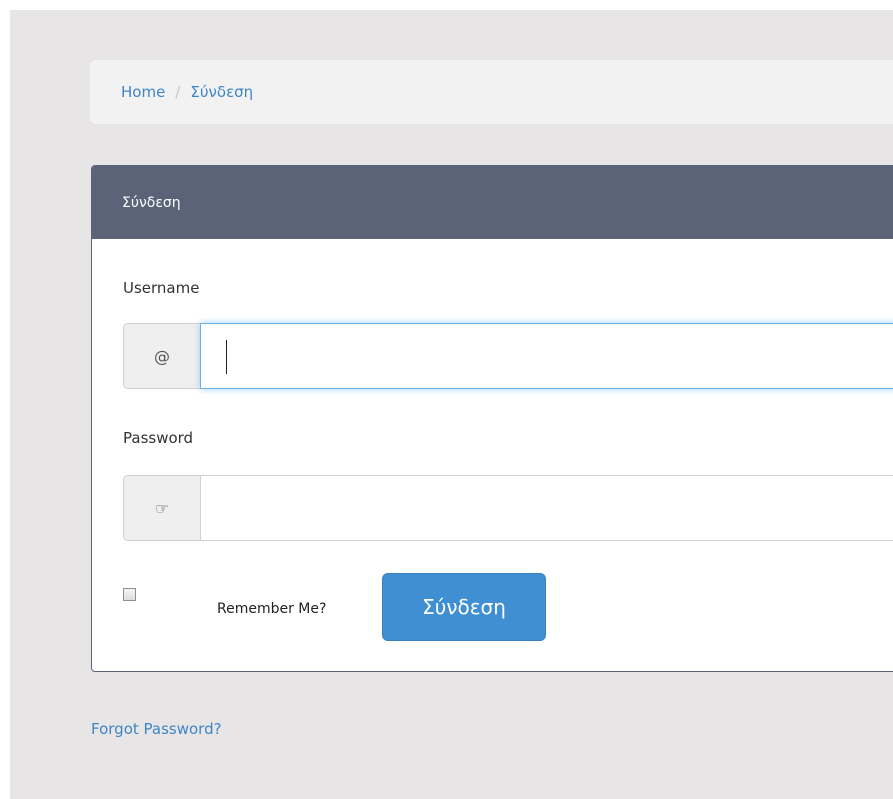 The image size is (893, 799). Describe the element at coordinates (546, 356) in the screenshot. I see `username-input` at that location.